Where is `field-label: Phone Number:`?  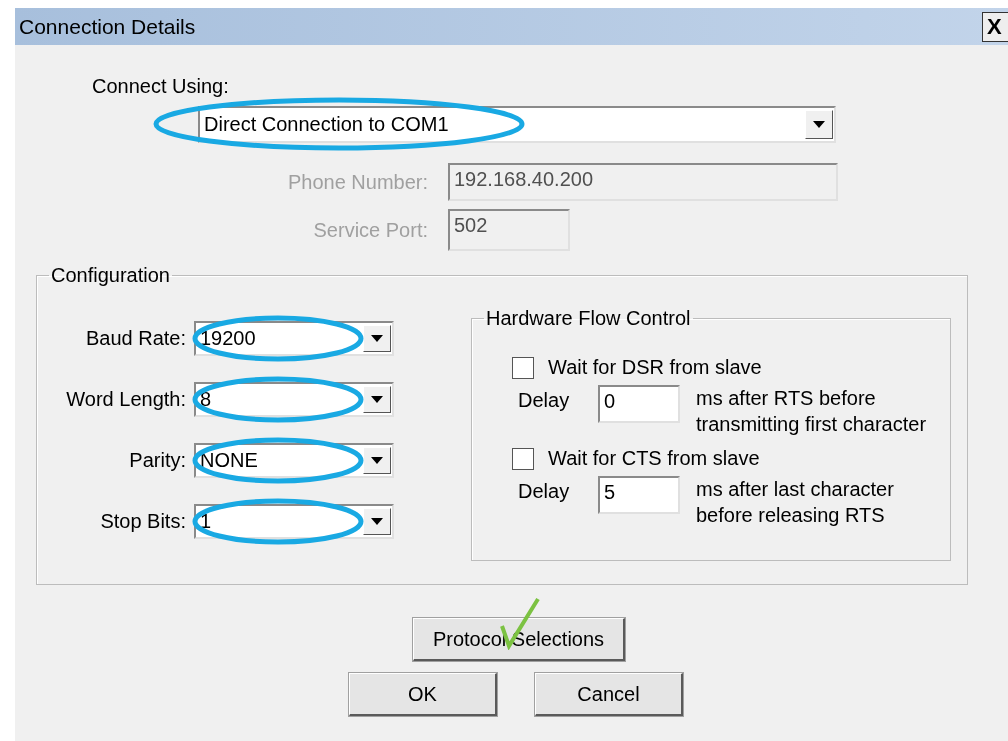
field-label: Phone Number: is located at coordinates (357, 182).